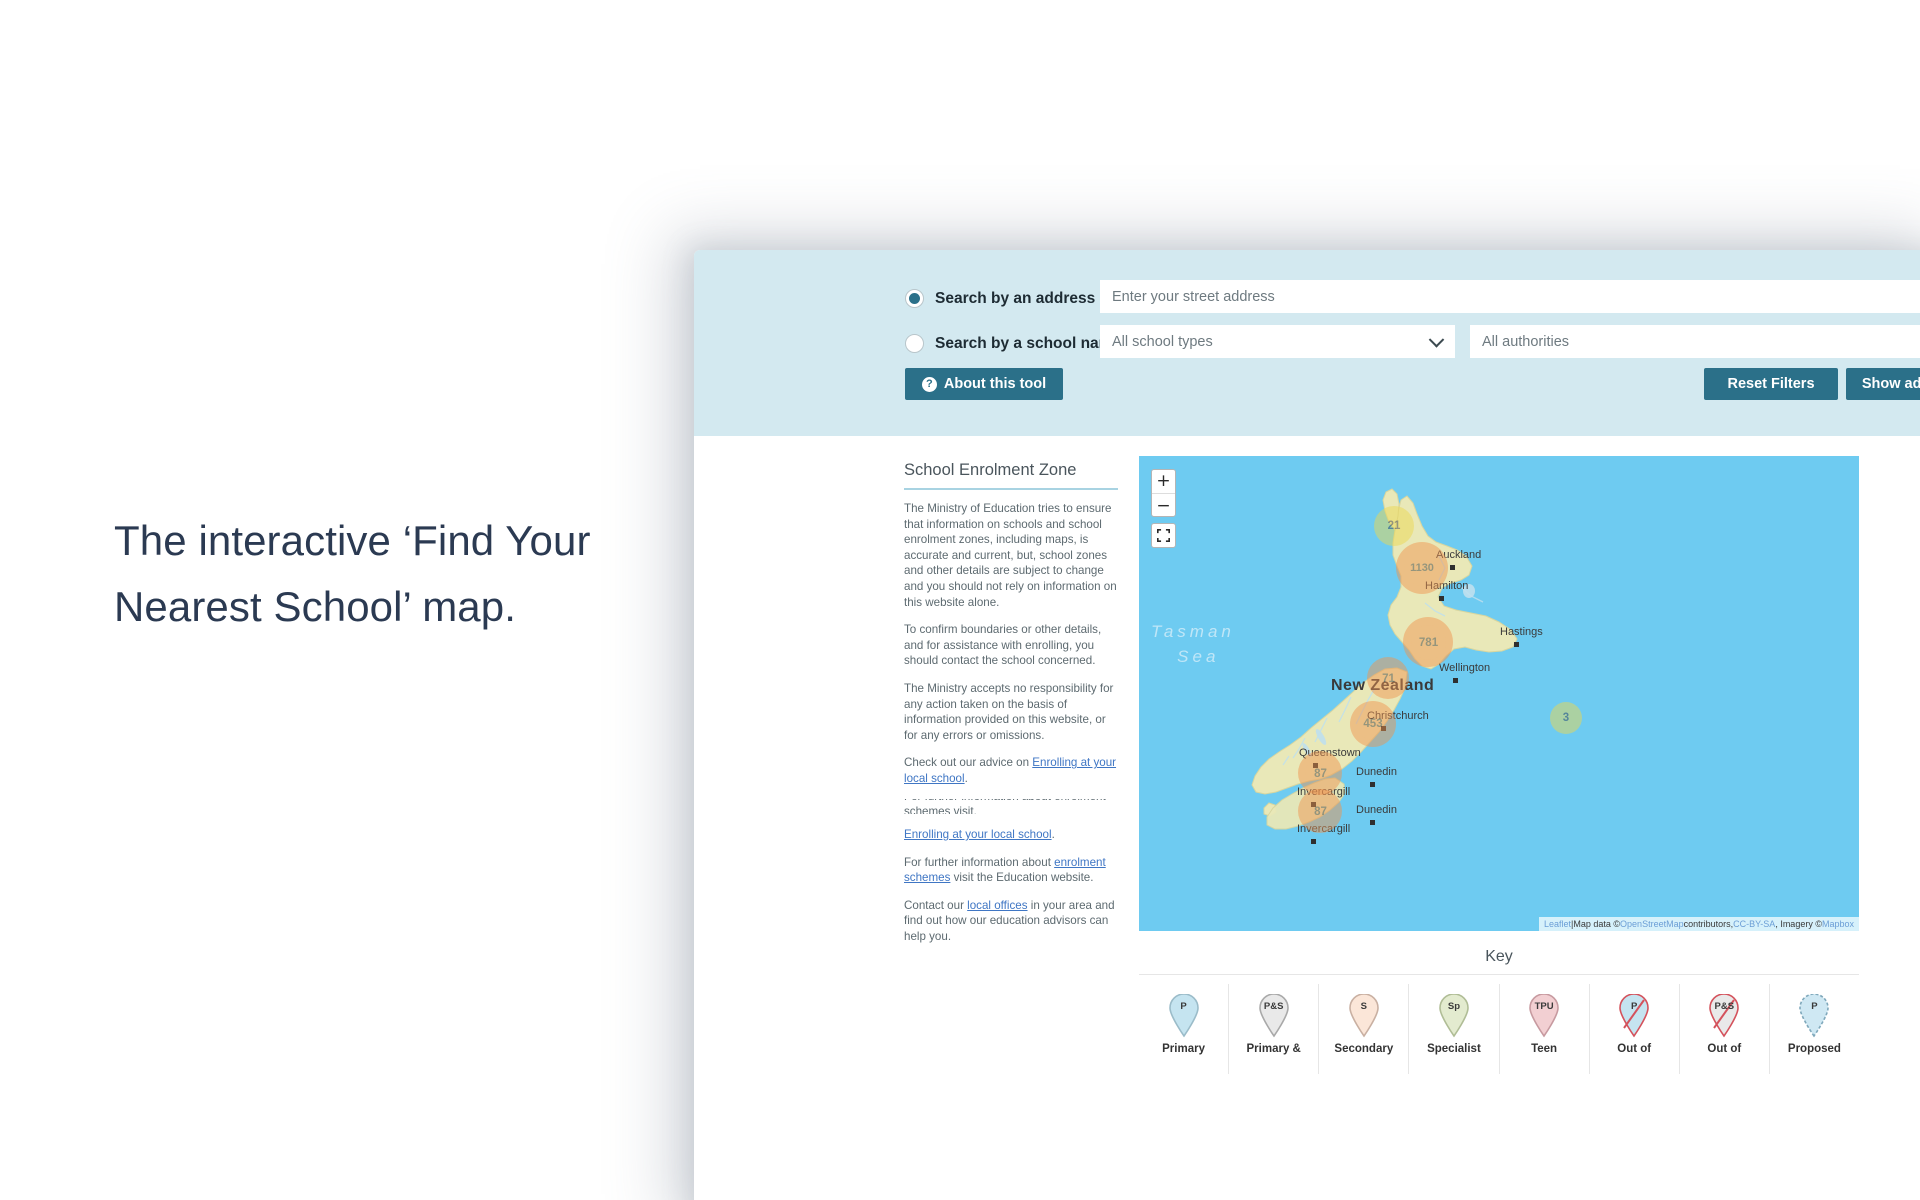 The image size is (1920, 1200). What do you see at coordinates (1544, 1049) in the screenshot?
I see `key-item-label: Teen` at bounding box center [1544, 1049].